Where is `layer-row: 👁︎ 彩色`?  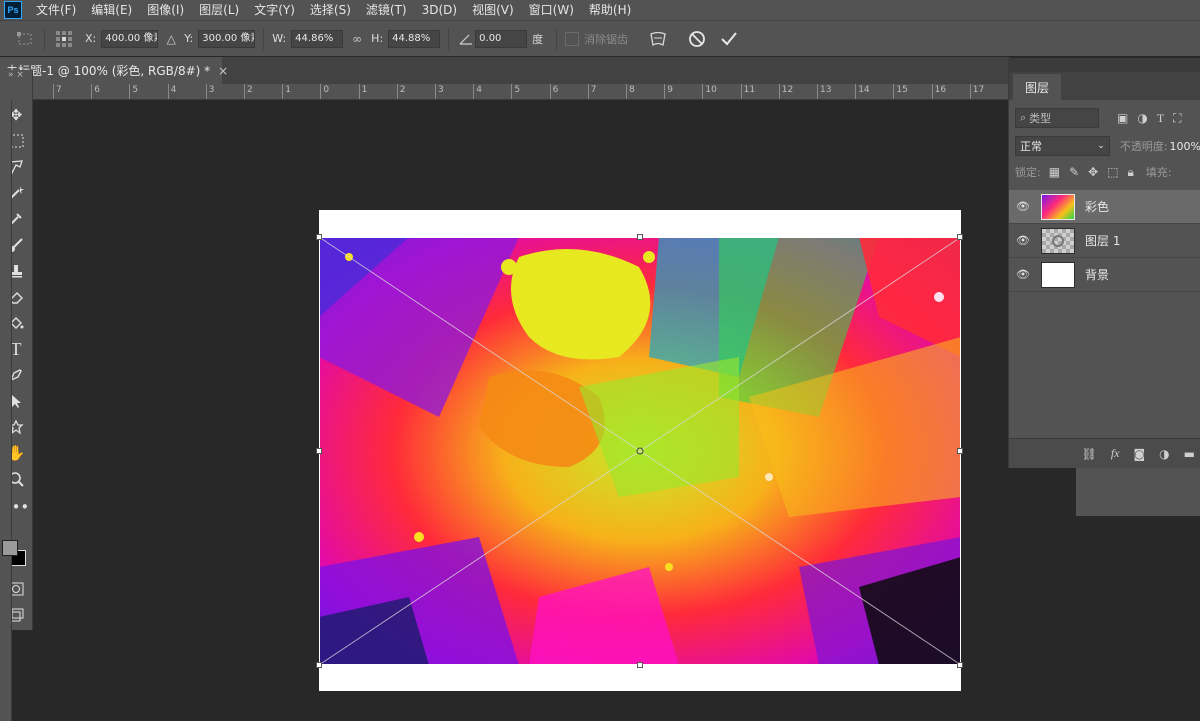 layer-row: 👁︎ 彩色 is located at coordinates (1104, 207).